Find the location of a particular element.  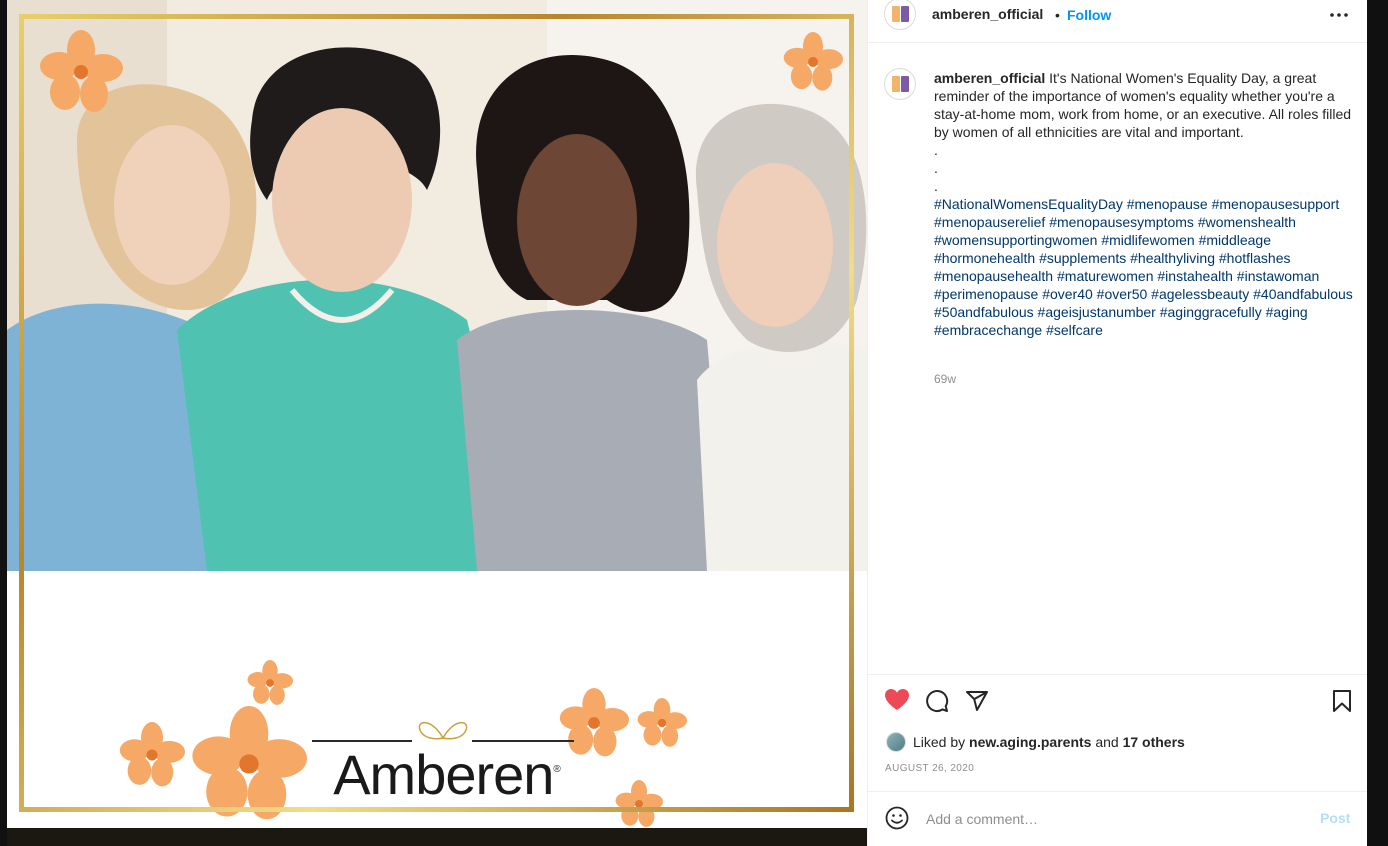

brand-name: Amberen is located at coordinates (443, 774).